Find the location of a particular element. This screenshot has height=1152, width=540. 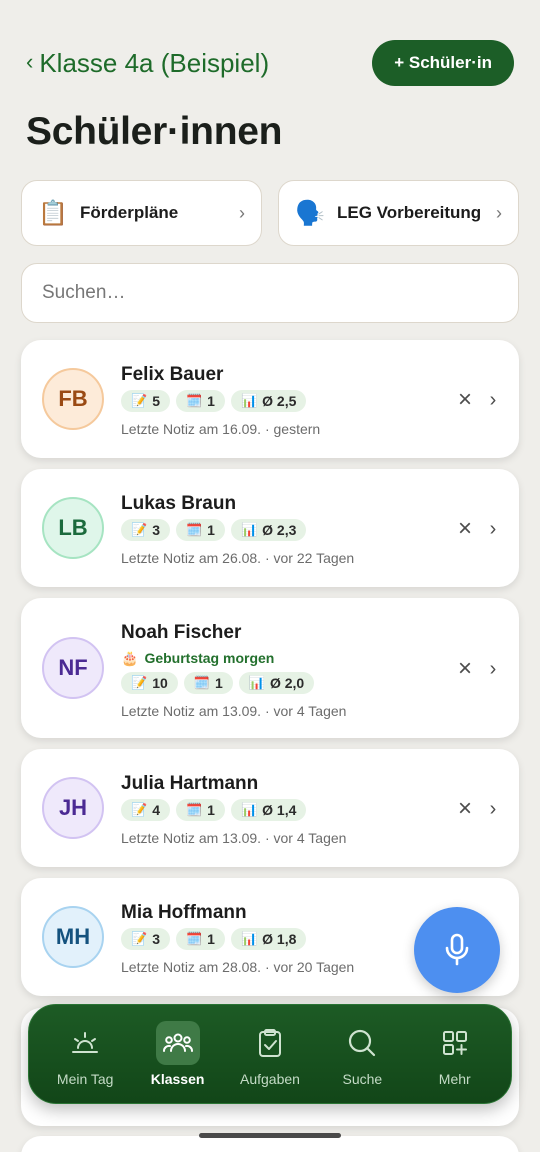

clipboard-check-icon is located at coordinates (270, 1043).